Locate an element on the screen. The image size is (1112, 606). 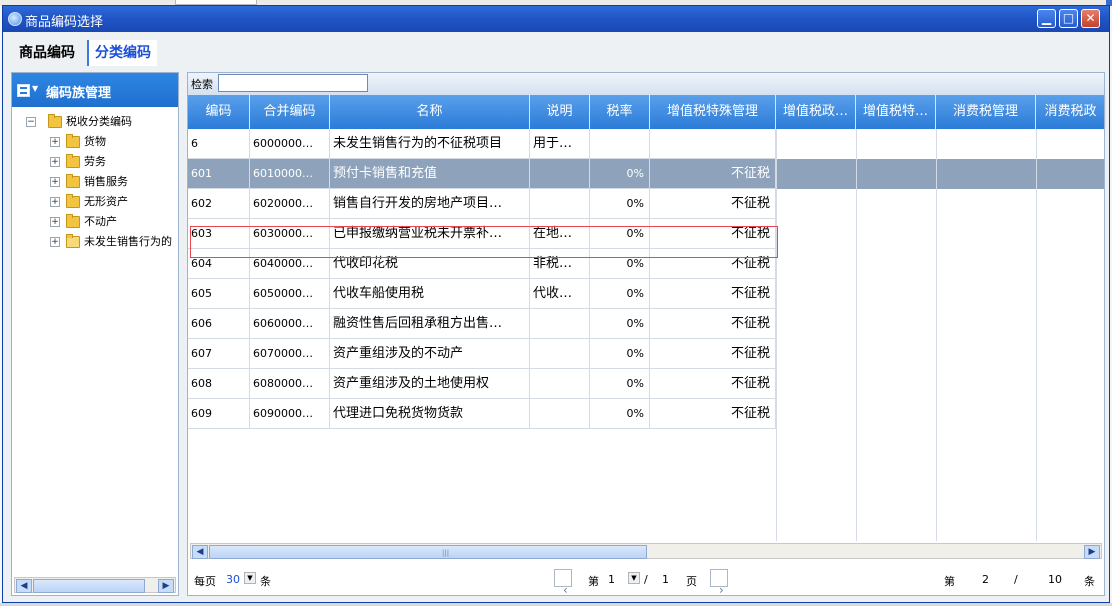
table-row: 602 6020000… 销售自行开发的房地产项目… 0% 不征税 is located at coordinates (646, 204).